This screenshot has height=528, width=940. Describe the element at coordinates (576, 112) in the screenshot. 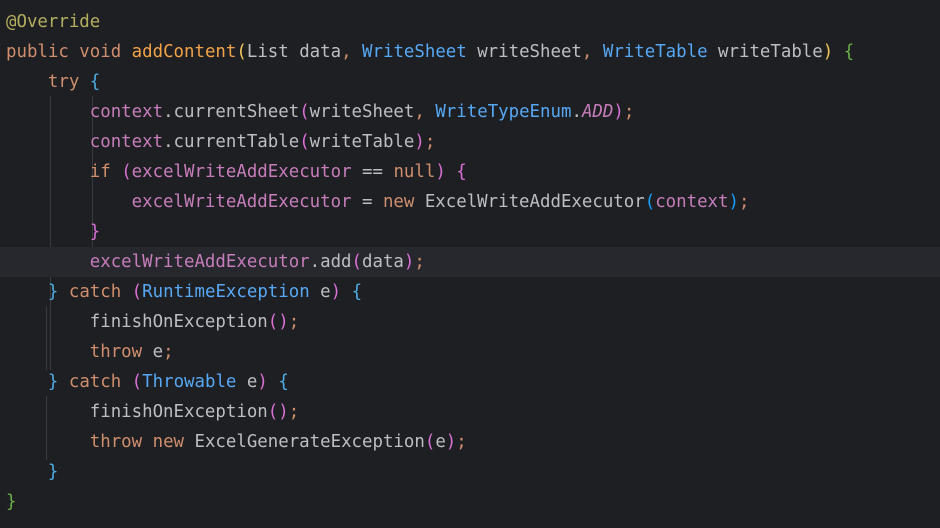

I see `code-token: .` at that location.